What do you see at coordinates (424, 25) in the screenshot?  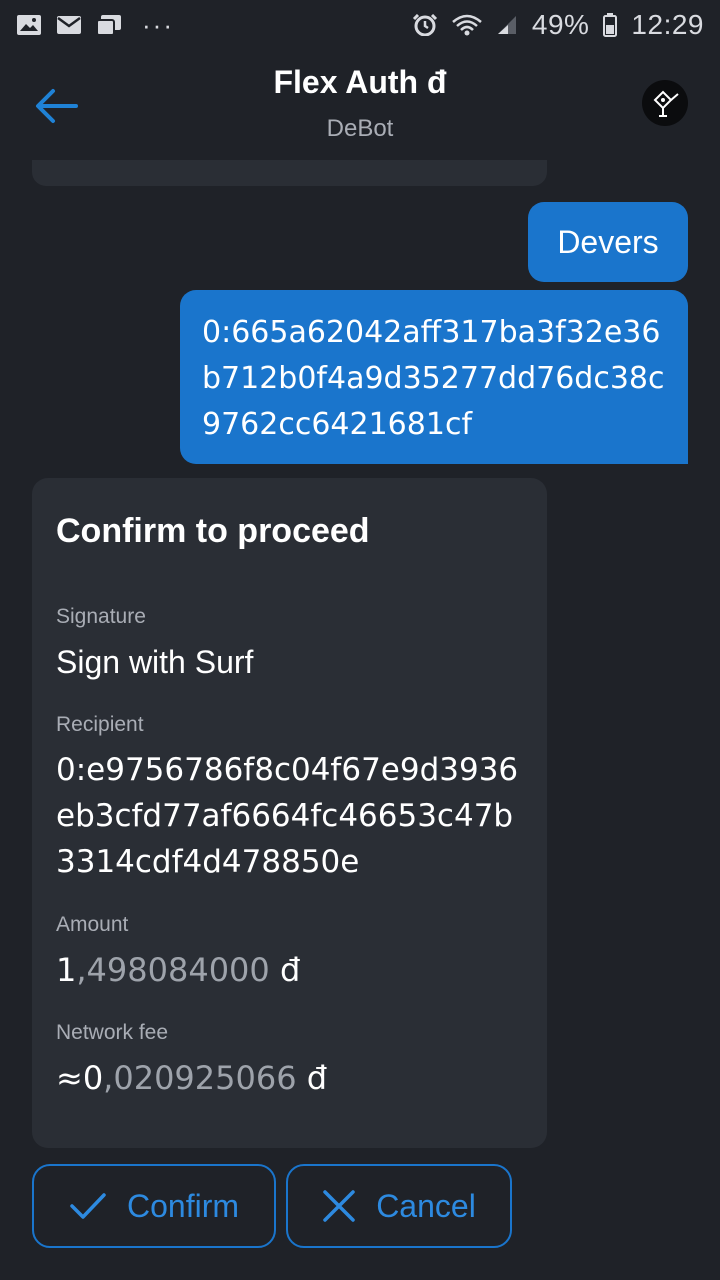 I see `alarm-icon` at bounding box center [424, 25].